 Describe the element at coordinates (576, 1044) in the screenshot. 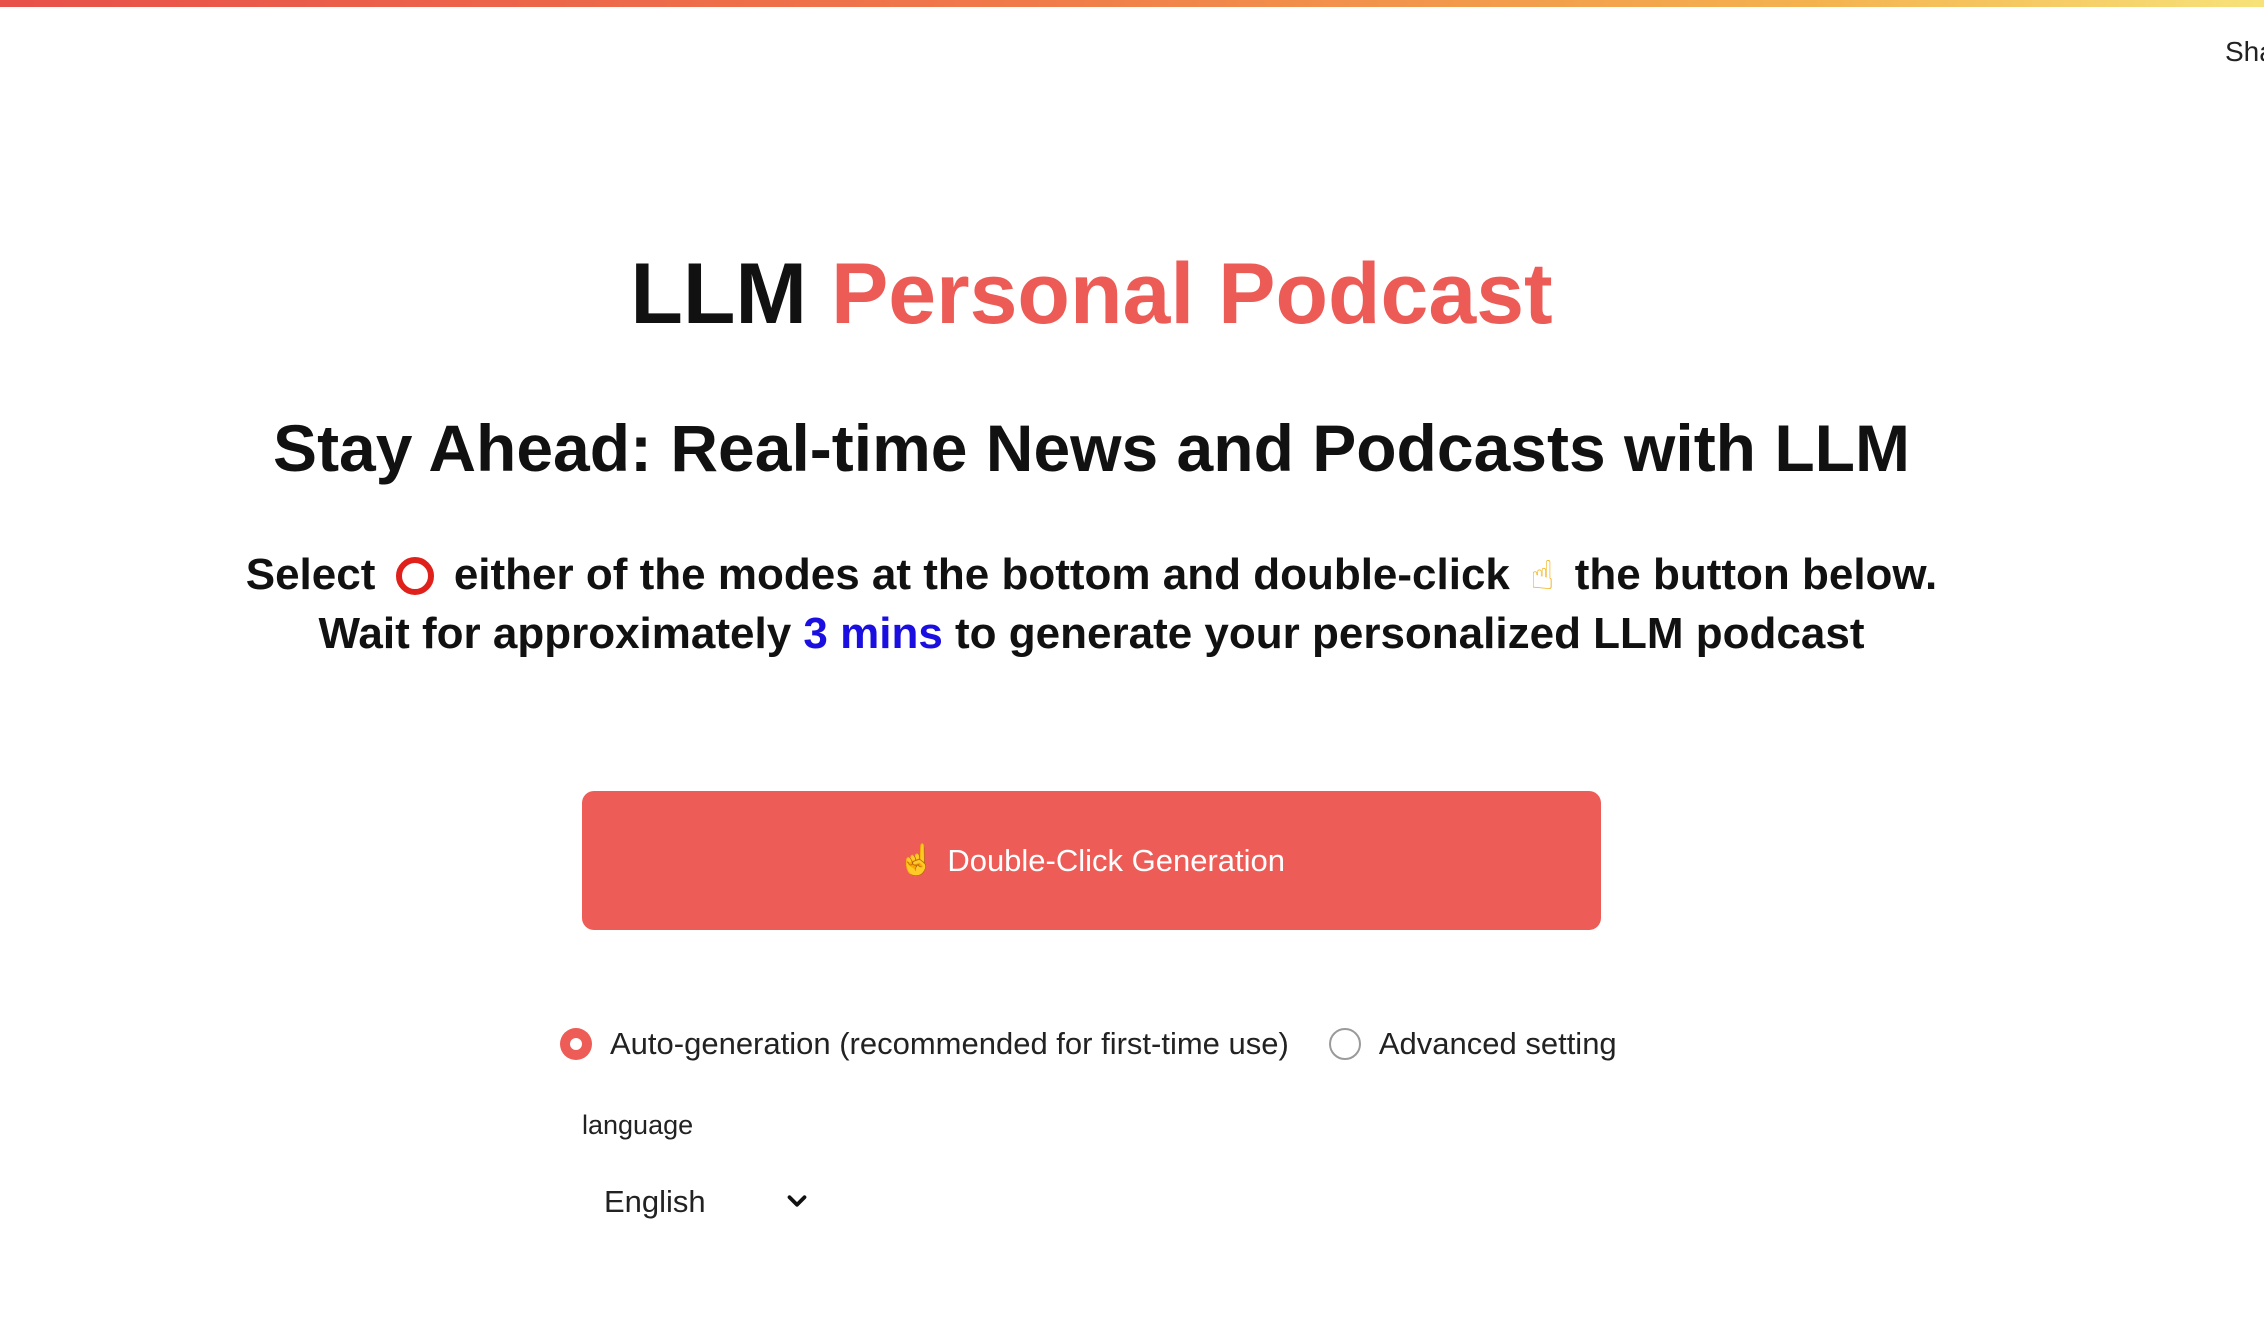

I see `radio-selected-icon` at that location.